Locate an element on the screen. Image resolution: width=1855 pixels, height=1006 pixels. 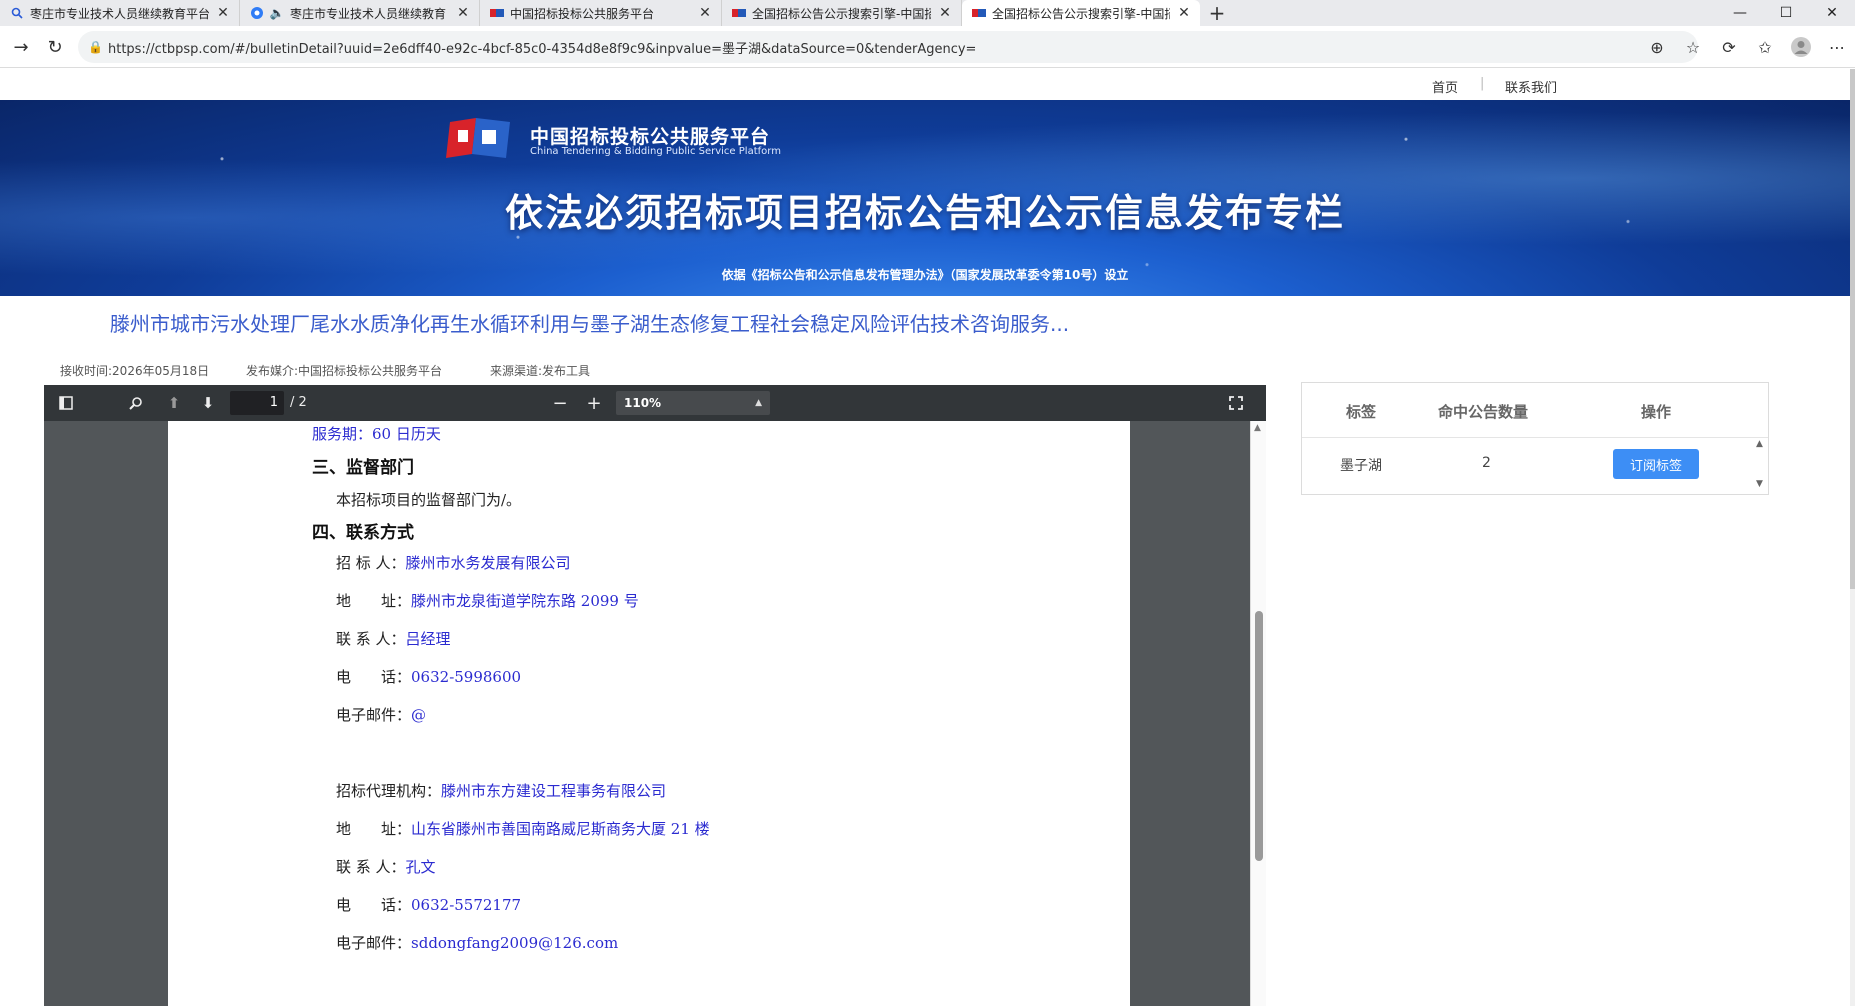
browser-tab-active: 全国招标公告公示搜索引擎-中国招 ✕ is located at coordinates (1081, 13).